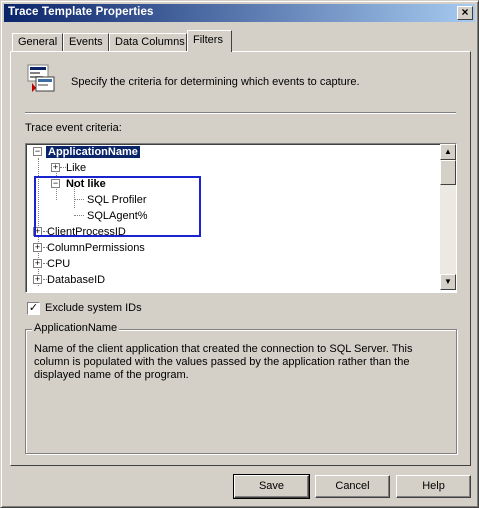 The height and width of the screenshot is (508, 479). Describe the element at coordinates (239, 13) in the screenshot. I see `title-bar: Trace Template Properties ×` at that location.